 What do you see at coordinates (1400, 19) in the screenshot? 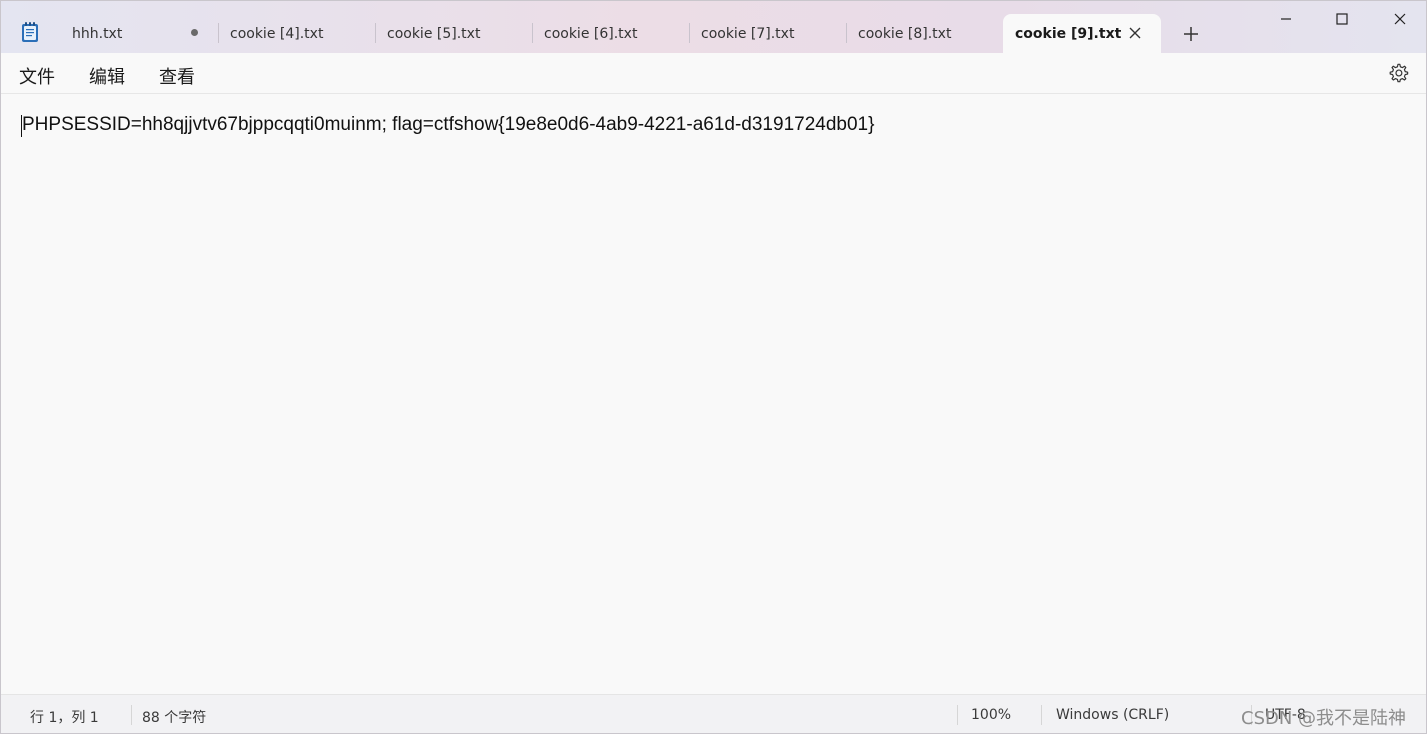
I see `window-close-icon` at bounding box center [1400, 19].